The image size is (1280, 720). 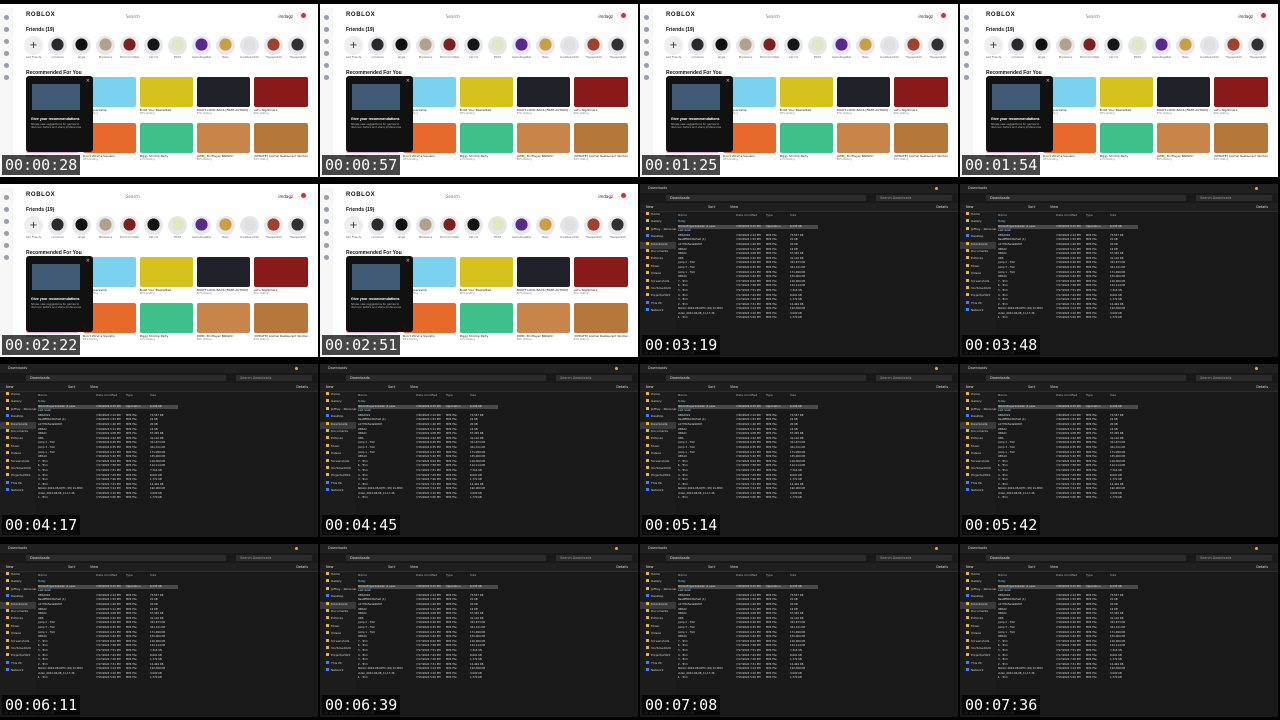 I want to click on notification-bell-icon, so click(x=623, y=195).